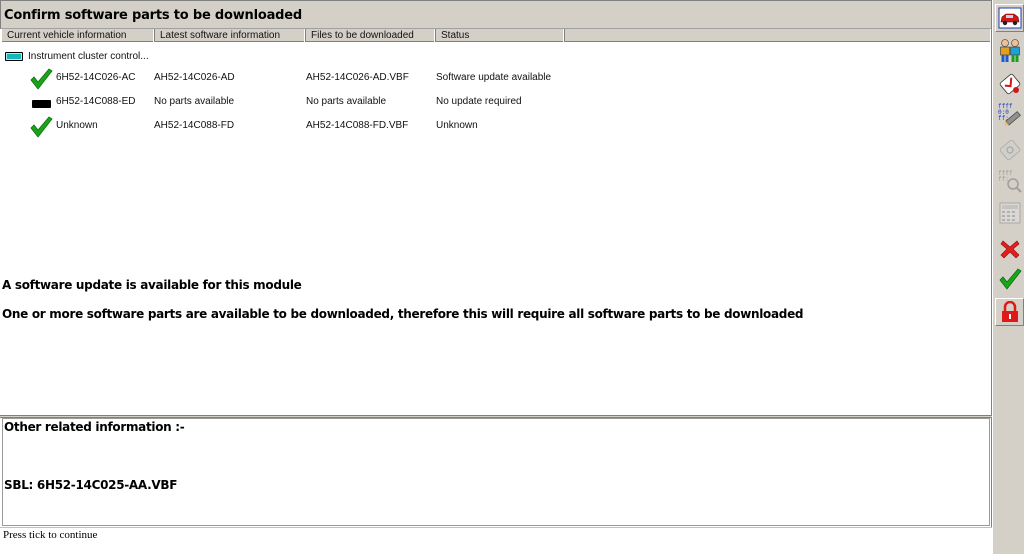  Describe the element at coordinates (346, 101) in the screenshot. I see `files-info: No parts available` at that location.